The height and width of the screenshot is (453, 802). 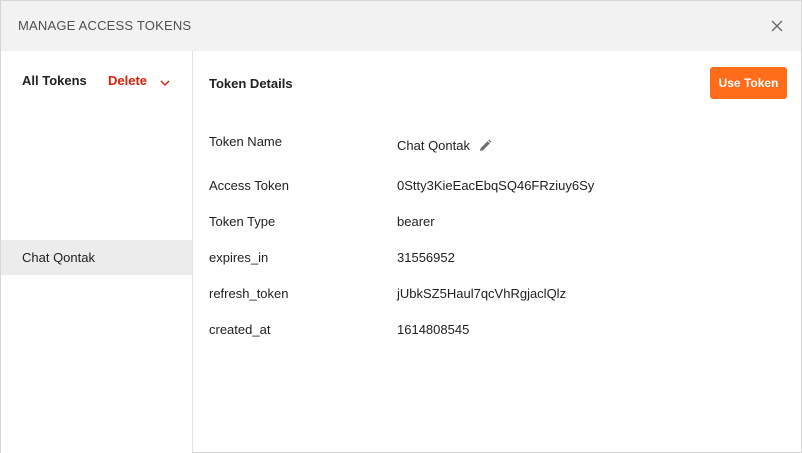 I want to click on token-type-label: Token Type, so click(x=242, y=221).